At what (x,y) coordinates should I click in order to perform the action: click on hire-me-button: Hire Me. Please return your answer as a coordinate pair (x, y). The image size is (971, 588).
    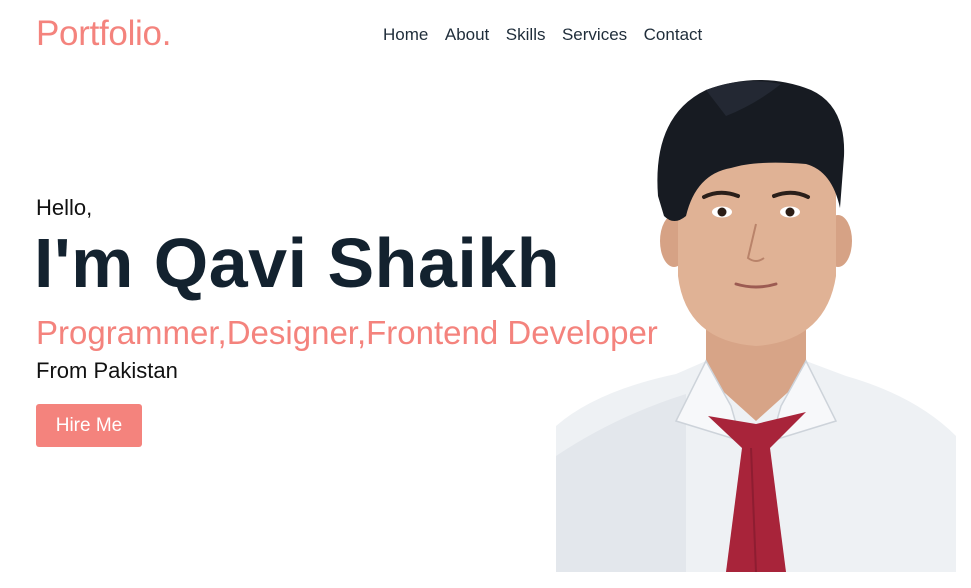
    Looking at the image, I should click on (89, 425).